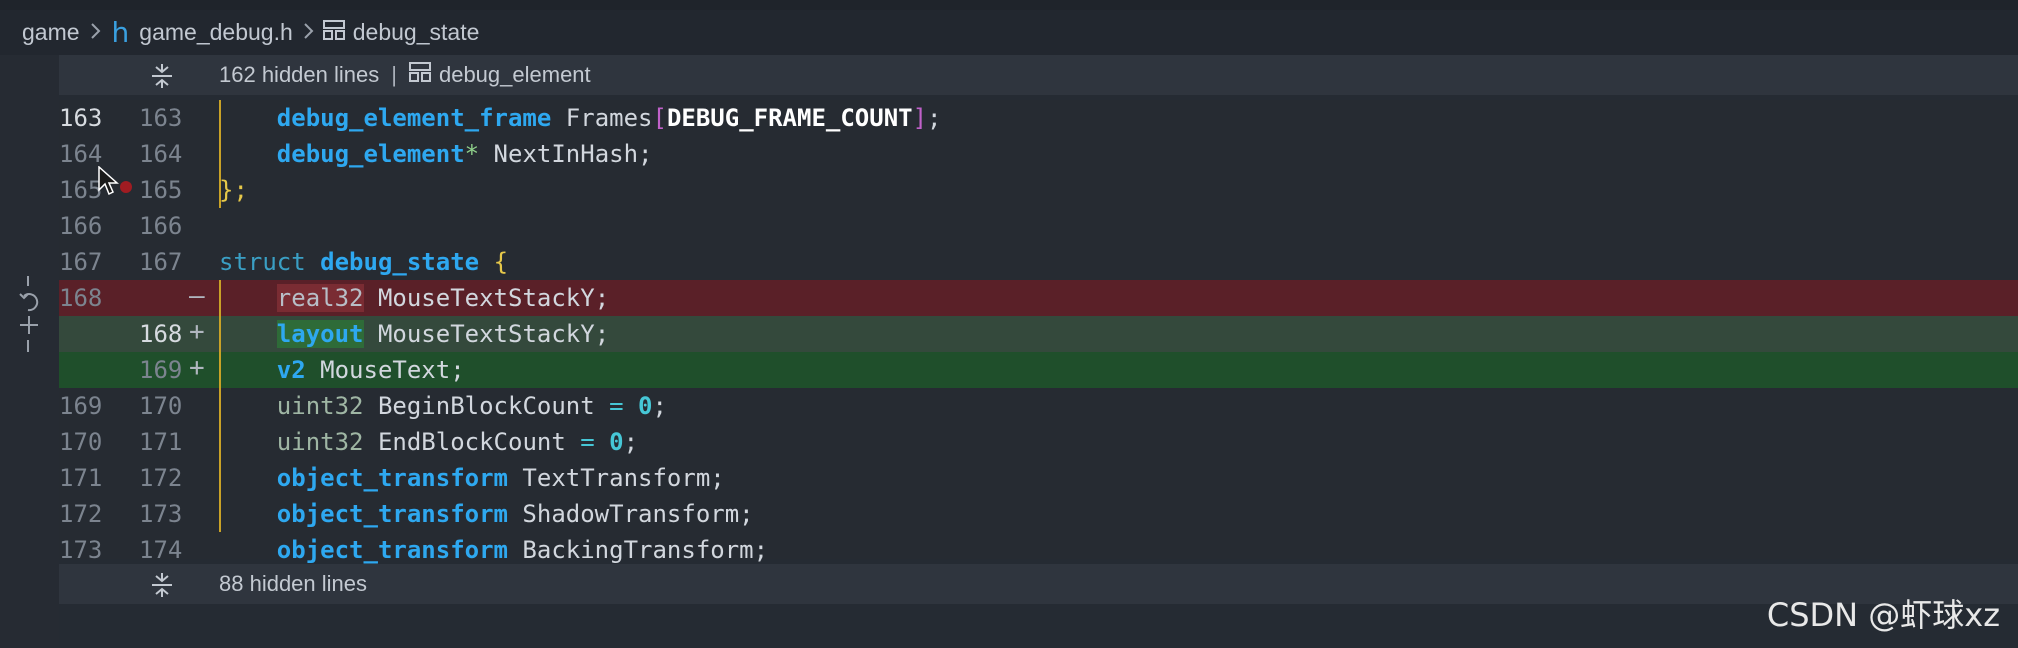 This screenshot has height=648, width=2018. What do you see at coordinates (161, 406) in the screenshot?
I see `line-number-new: 170` at bounding box center [161, 406].